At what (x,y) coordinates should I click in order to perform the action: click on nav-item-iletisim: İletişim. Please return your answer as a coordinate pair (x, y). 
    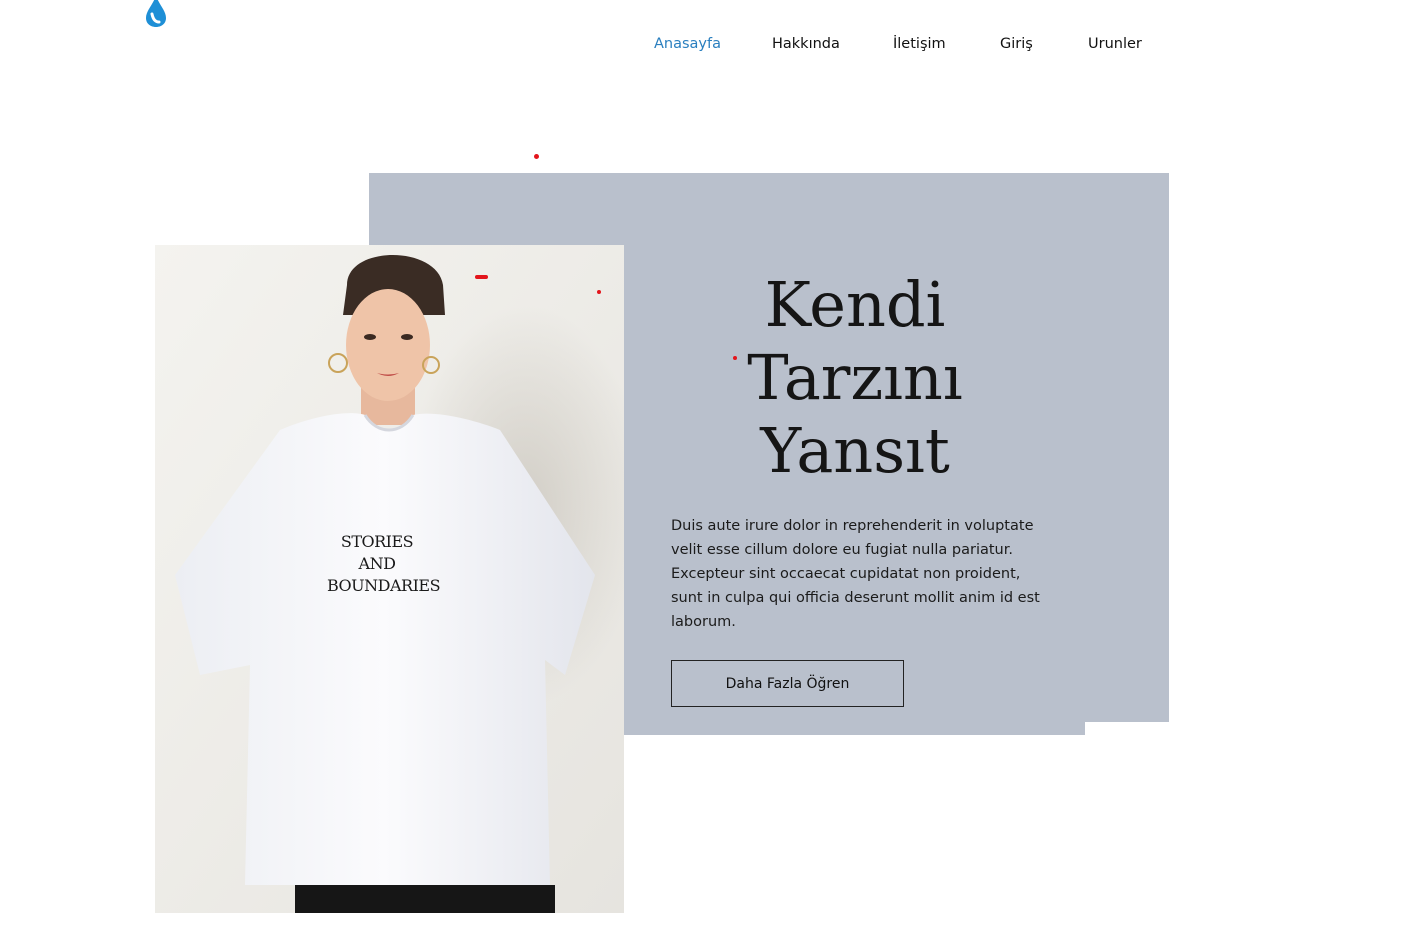
    Looking at the image, I should click on (919, 44).